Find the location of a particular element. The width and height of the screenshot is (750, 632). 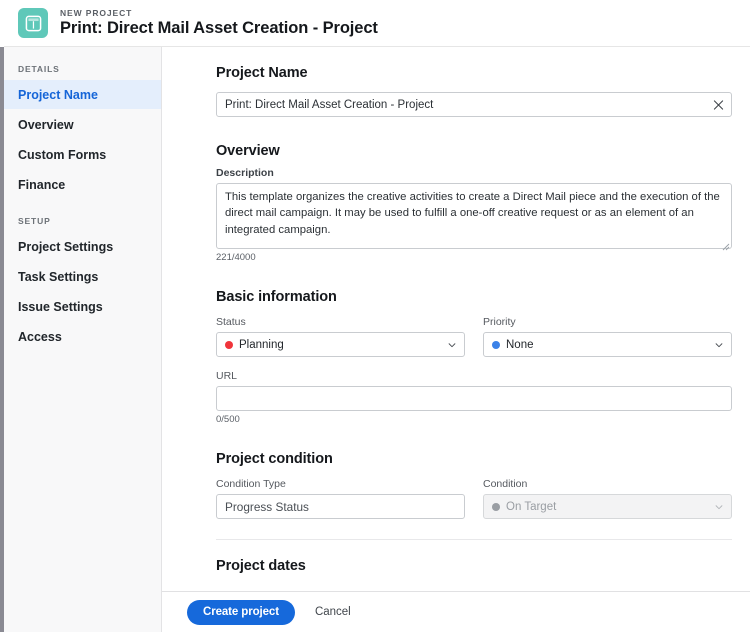

url-field: URL 0/500 is located at coordinates (474, 397).